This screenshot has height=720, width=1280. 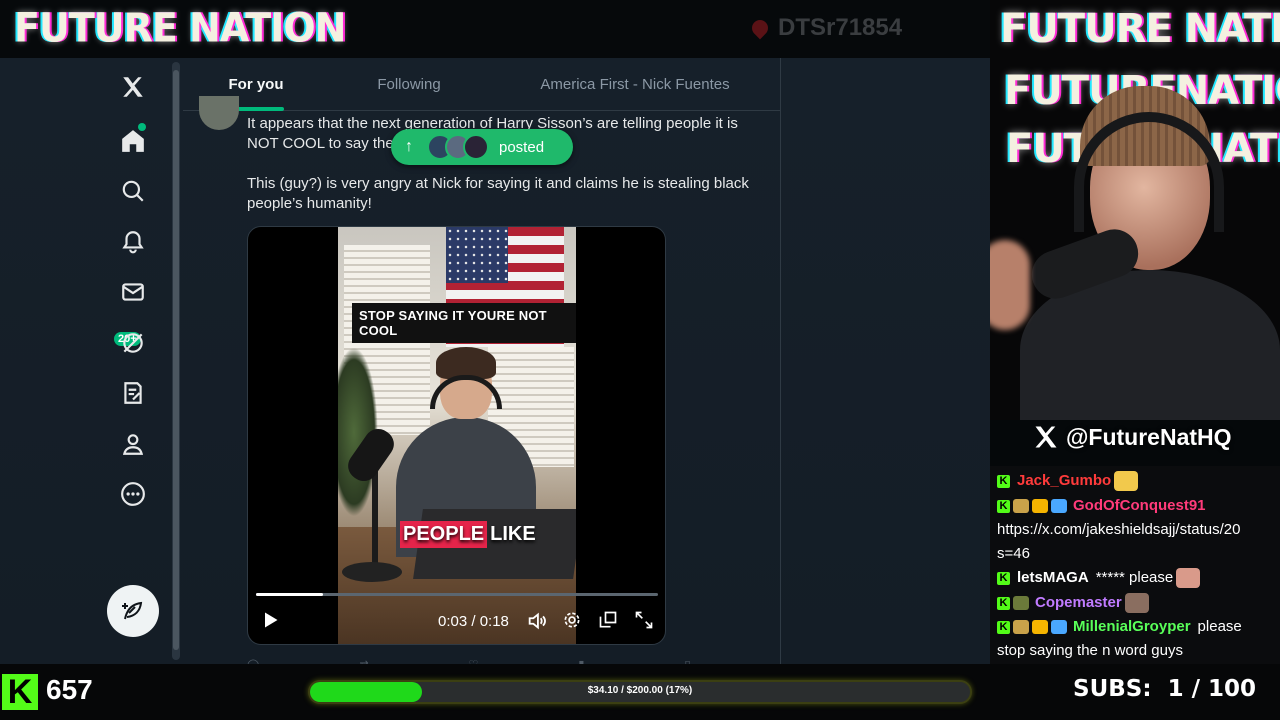 I want to click on chat-text: stop saying the n word guys, so click(x=1090, y=650).